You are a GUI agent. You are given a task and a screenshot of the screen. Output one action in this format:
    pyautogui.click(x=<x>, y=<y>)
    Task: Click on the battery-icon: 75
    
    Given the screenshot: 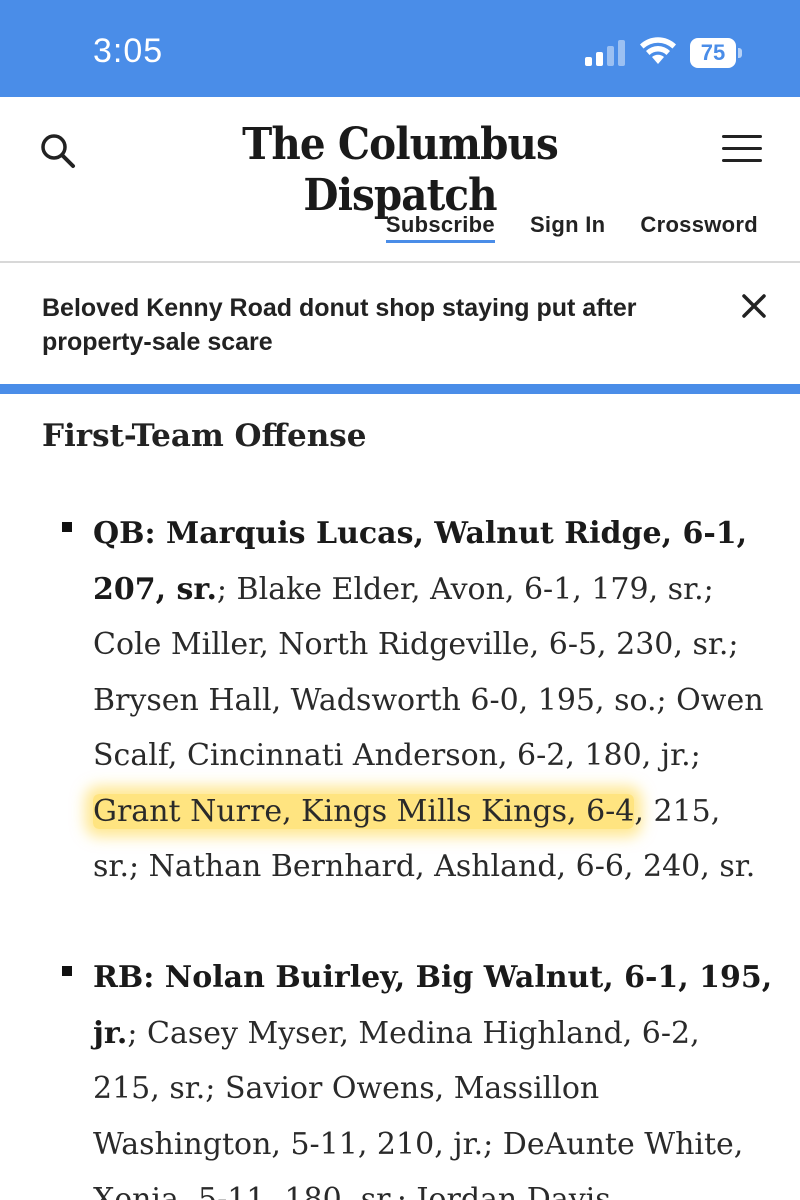 What is the action you would take?
    pyautogui.click(x=716, y=53)
    